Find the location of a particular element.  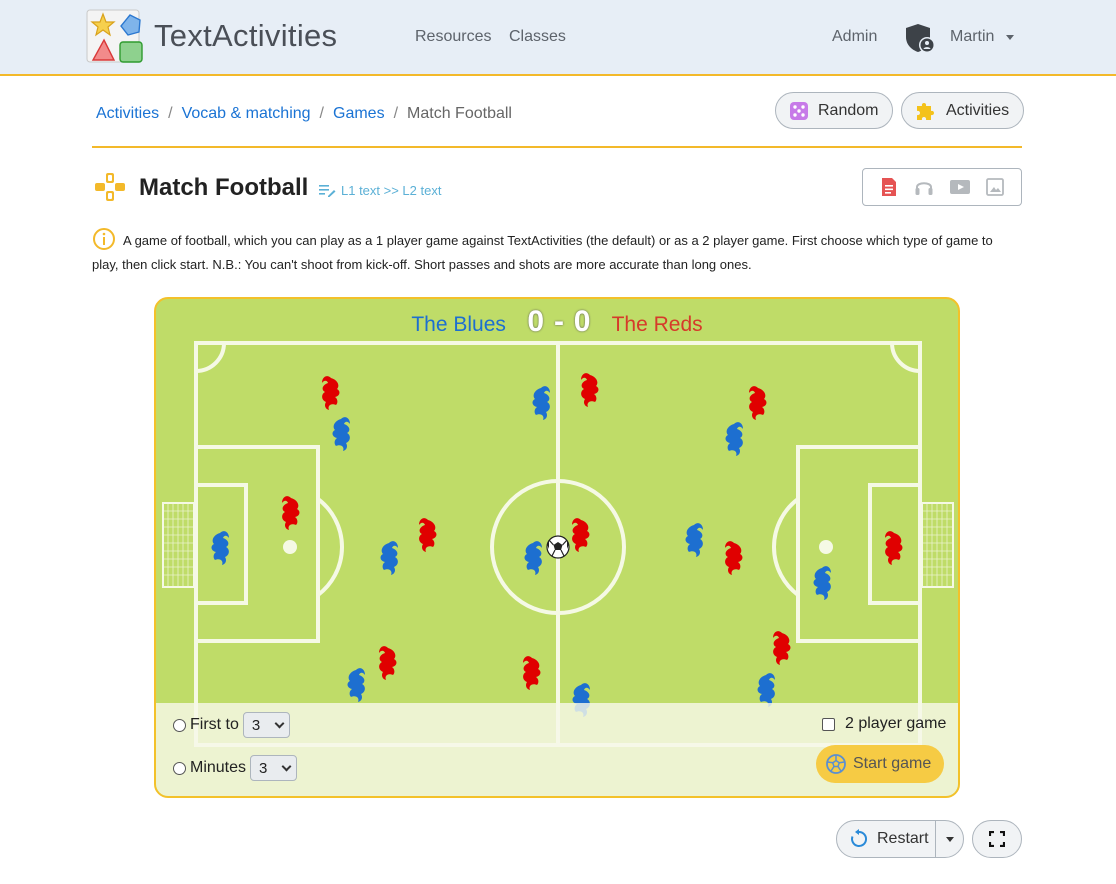

fullscreen-icon is located at coordinates (997, 839).